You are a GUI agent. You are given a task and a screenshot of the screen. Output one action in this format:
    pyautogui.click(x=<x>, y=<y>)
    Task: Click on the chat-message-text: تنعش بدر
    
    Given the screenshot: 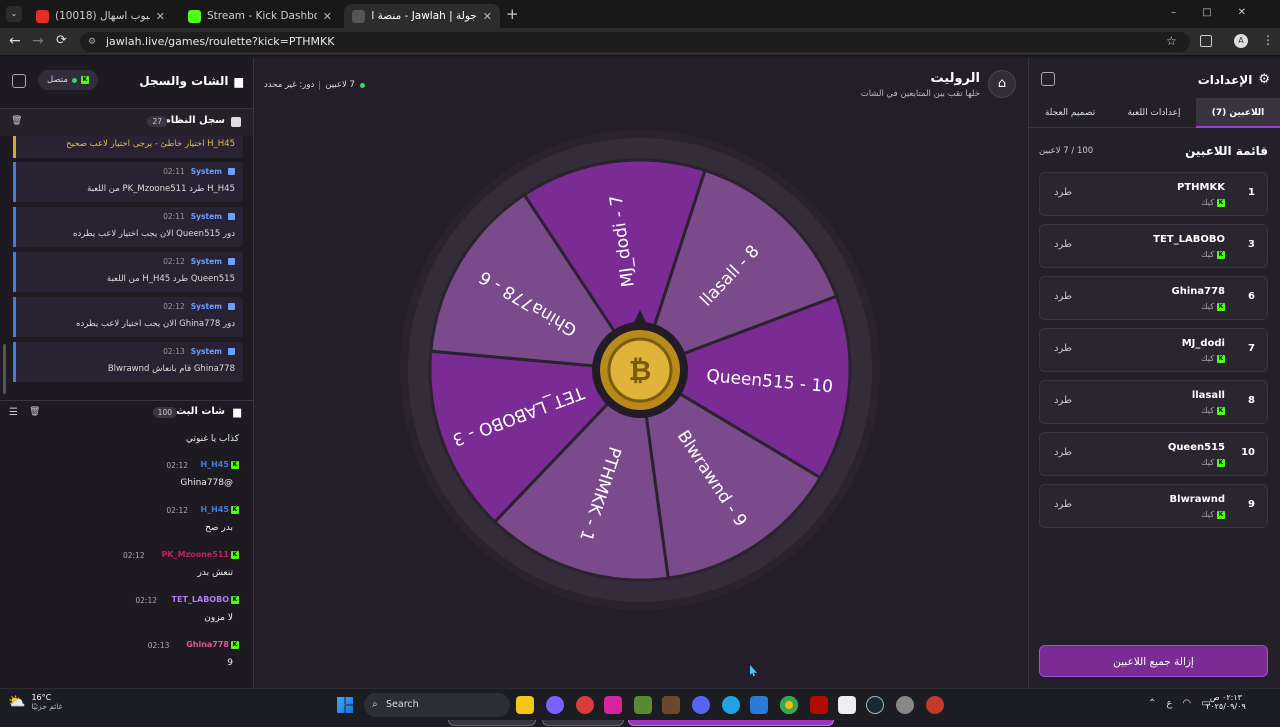 What is the action you would take?
    pyautogui.click(x=215, y=573)
    